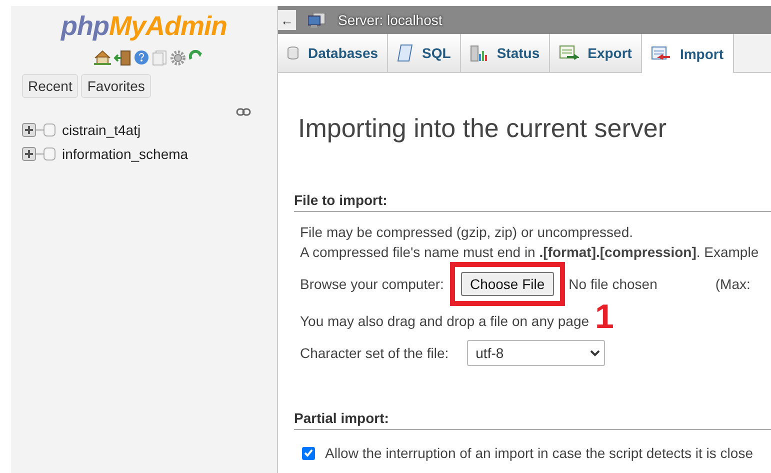 The height and width of the screenshot is (473, 771). What do you see at coordinates (243, 112) in the screenshot?
I see `link-icon` at bounding box center [243, 112].